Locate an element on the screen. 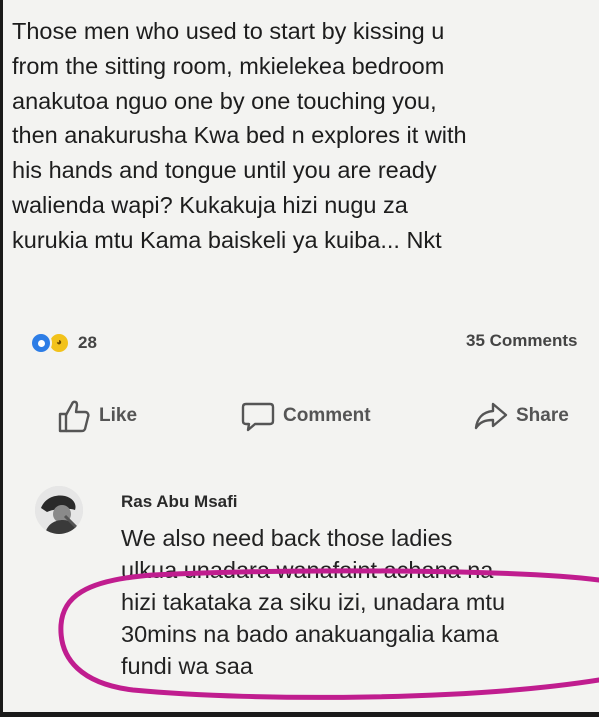  reaction-count: 28 is located at coordinates (87, 342).